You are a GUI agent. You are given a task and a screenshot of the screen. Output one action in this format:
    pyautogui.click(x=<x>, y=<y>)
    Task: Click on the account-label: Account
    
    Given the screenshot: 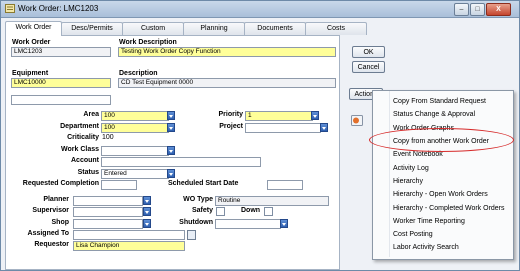 What is the action you would take?
    pyautogui.click(x=85, y=160)
    